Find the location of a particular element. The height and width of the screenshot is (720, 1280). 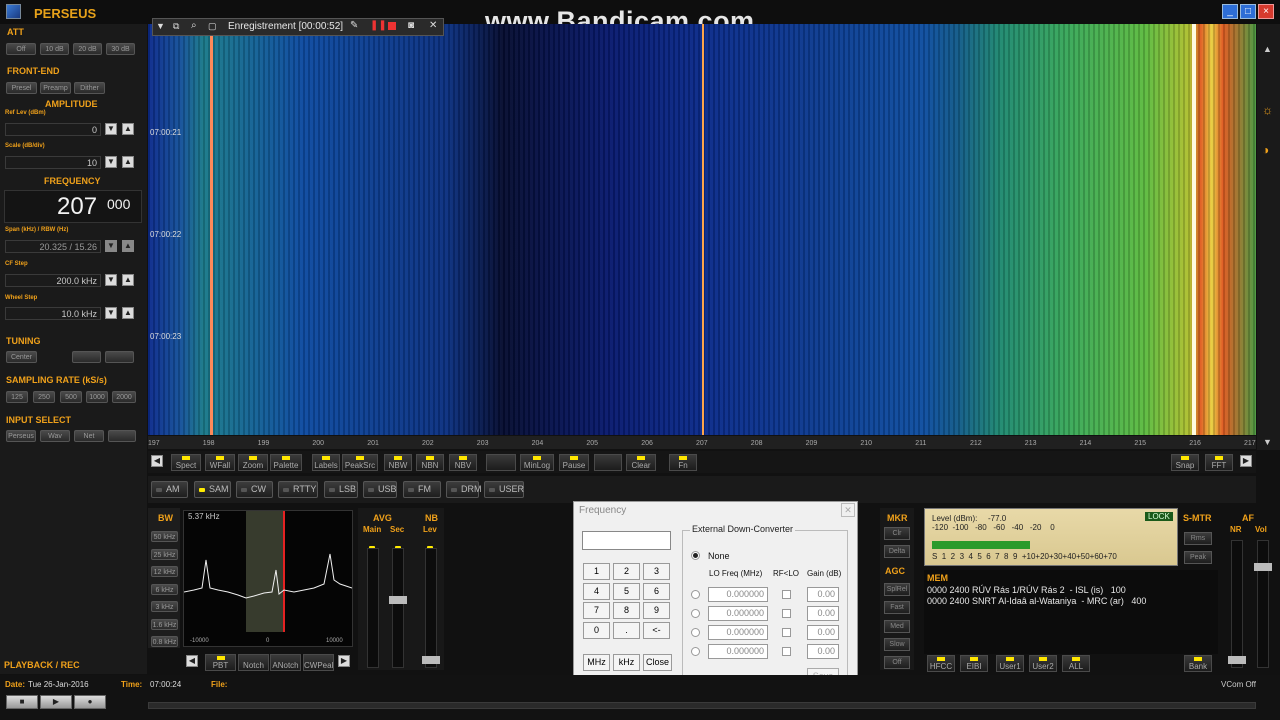

key-button: 5 is located at coordinates (626, 591).